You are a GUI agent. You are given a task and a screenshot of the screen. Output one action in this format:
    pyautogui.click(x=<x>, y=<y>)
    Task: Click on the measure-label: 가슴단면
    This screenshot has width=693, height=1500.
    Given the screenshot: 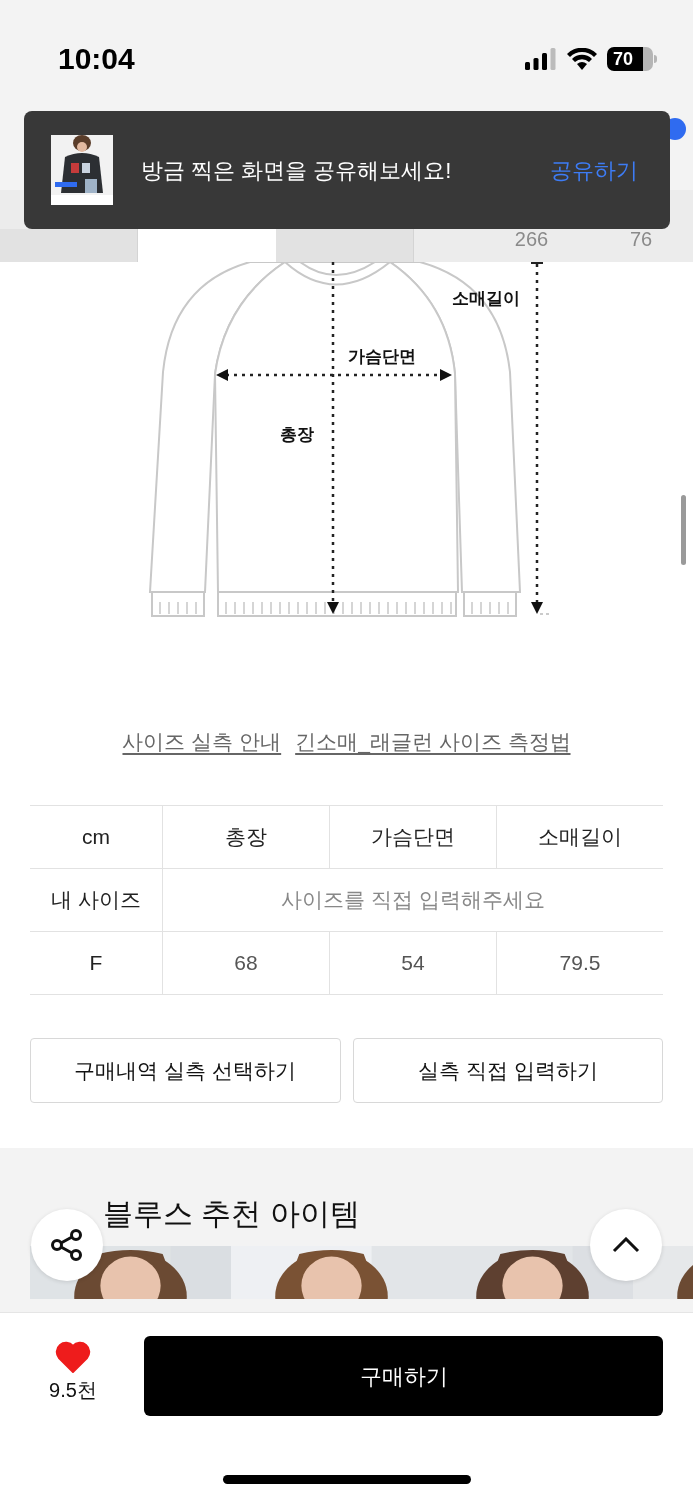 What is the action you would take?
    pyautogui.click(x=382, y=356)
    